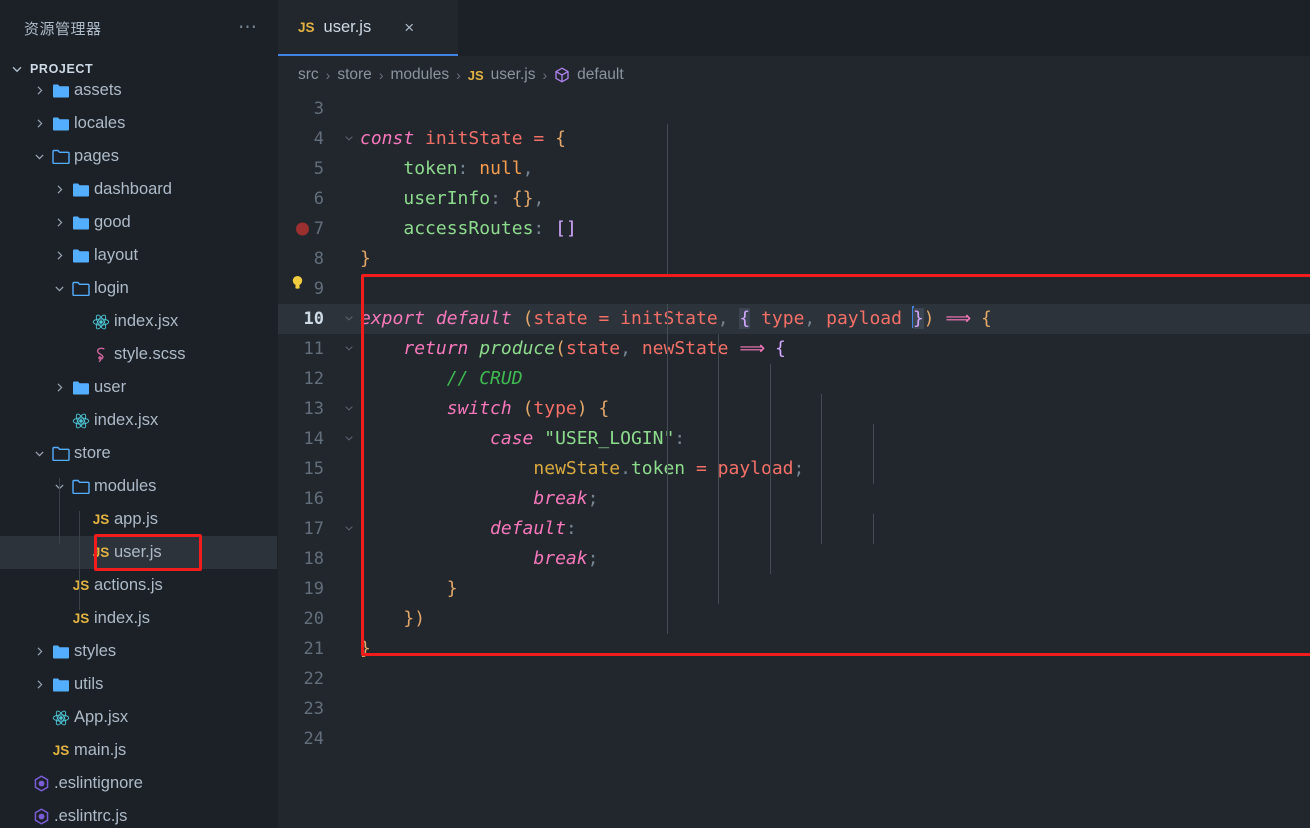  I want to click on code-line: 24, so click(794, 739).